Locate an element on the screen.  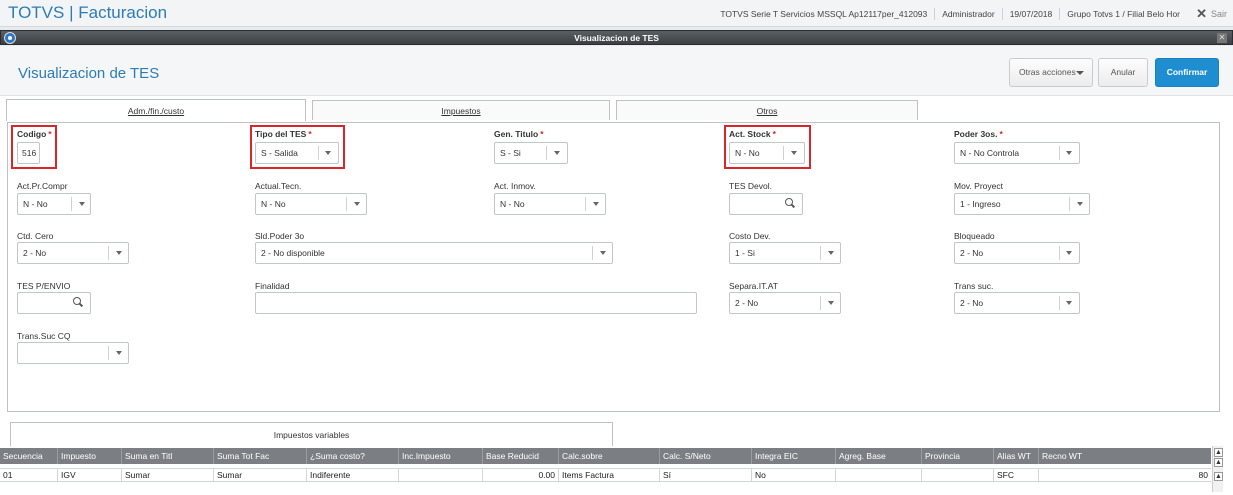
user-label: Administrador is located at coordinates (967, 14).